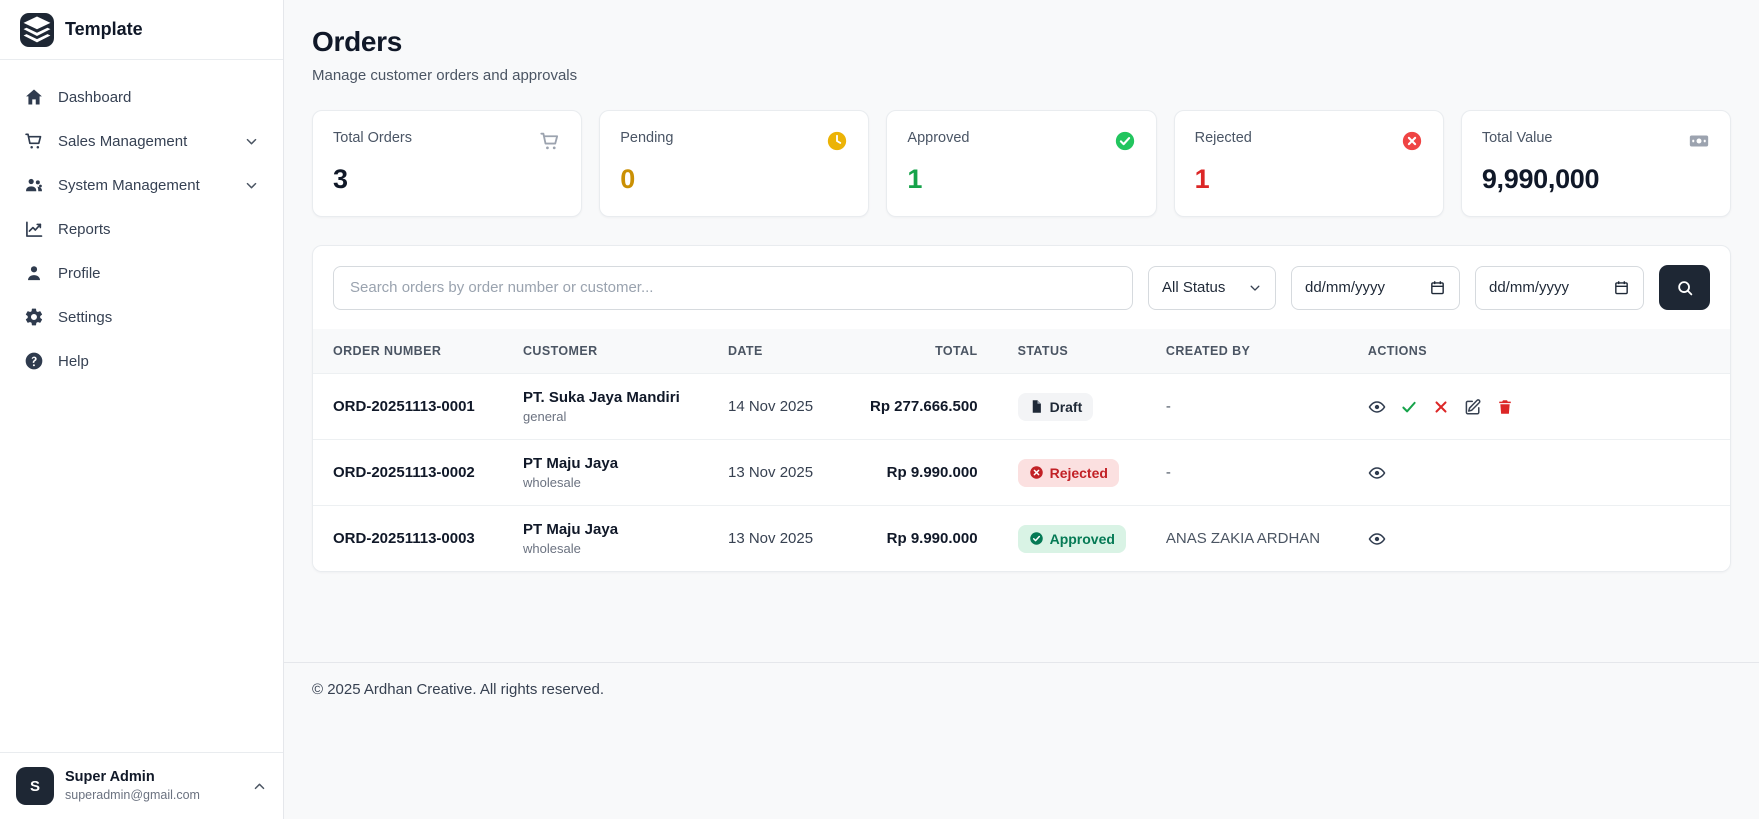  What do you see at coordinates (357, 41) in the screenshot?
I see `page-title: Orders` at bounding box center [357, 41].